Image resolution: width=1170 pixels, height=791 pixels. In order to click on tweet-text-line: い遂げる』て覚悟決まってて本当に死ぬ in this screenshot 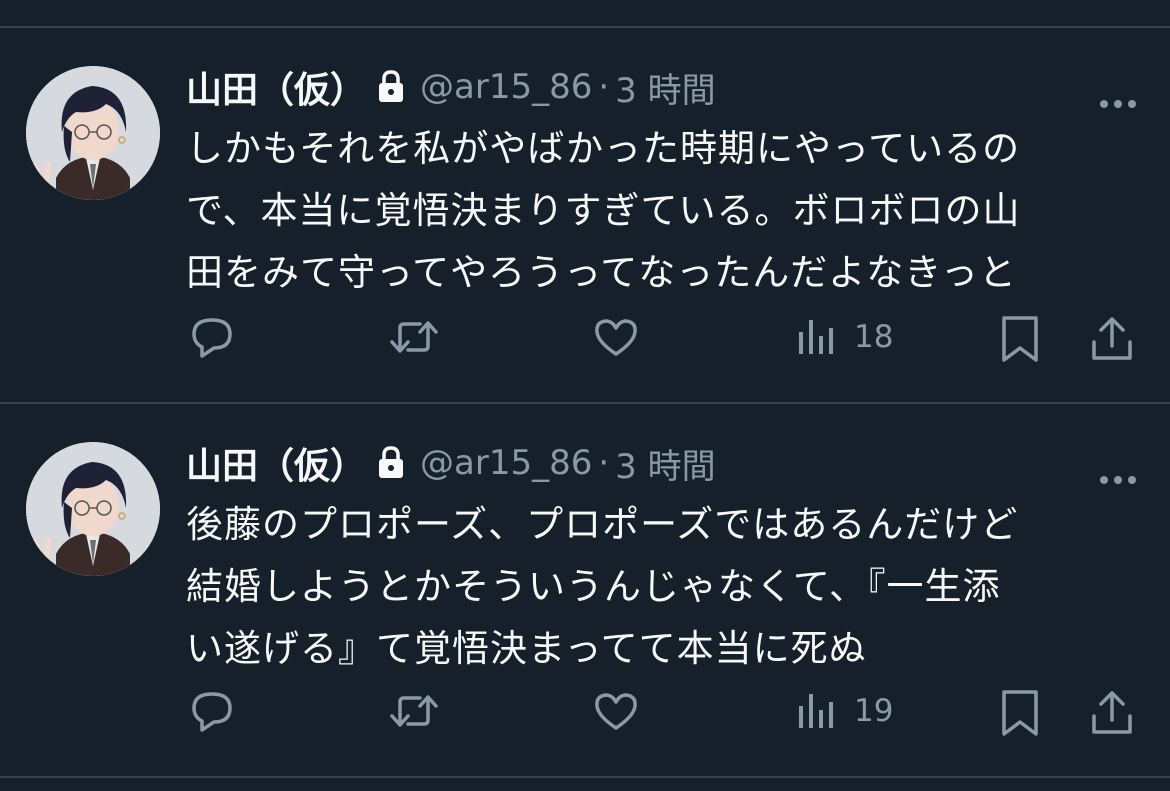, I will do `click(526, 648)`.